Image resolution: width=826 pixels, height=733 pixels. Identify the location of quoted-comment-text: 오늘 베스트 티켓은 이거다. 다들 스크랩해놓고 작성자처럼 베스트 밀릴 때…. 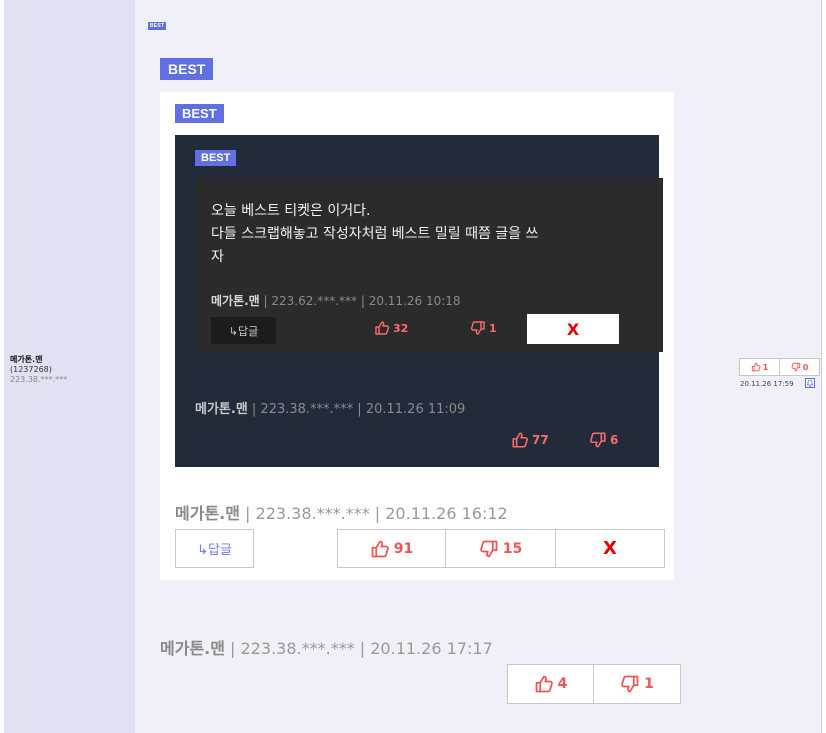
(421, 234).